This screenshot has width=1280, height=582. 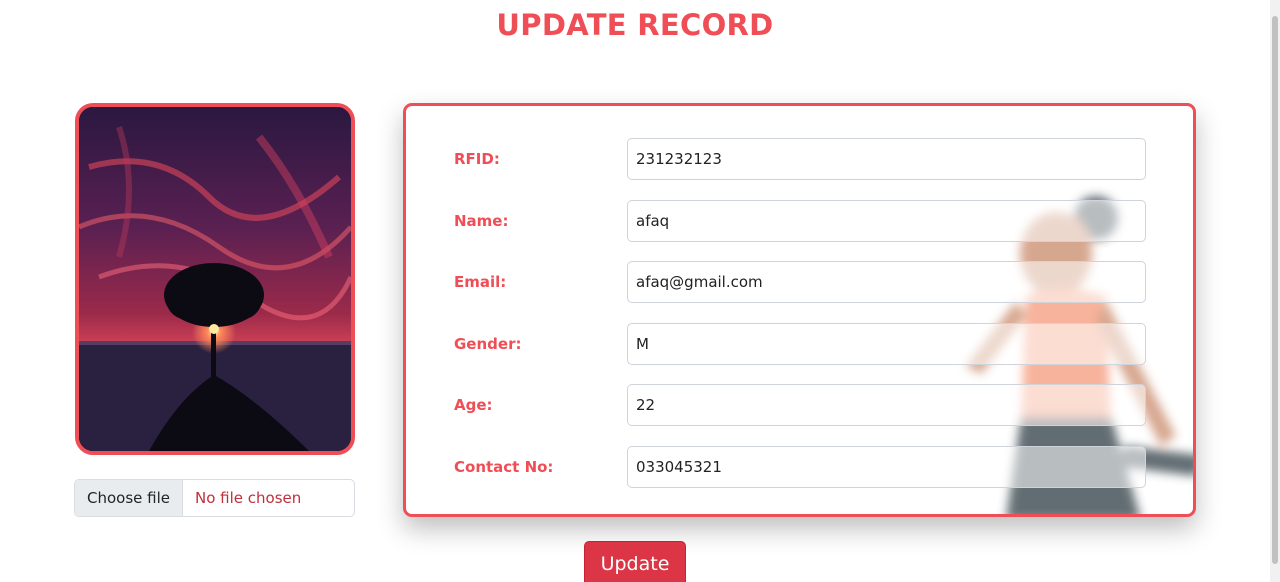 I want to click on rfid-label: RFID:, so click(x=477, y=159).